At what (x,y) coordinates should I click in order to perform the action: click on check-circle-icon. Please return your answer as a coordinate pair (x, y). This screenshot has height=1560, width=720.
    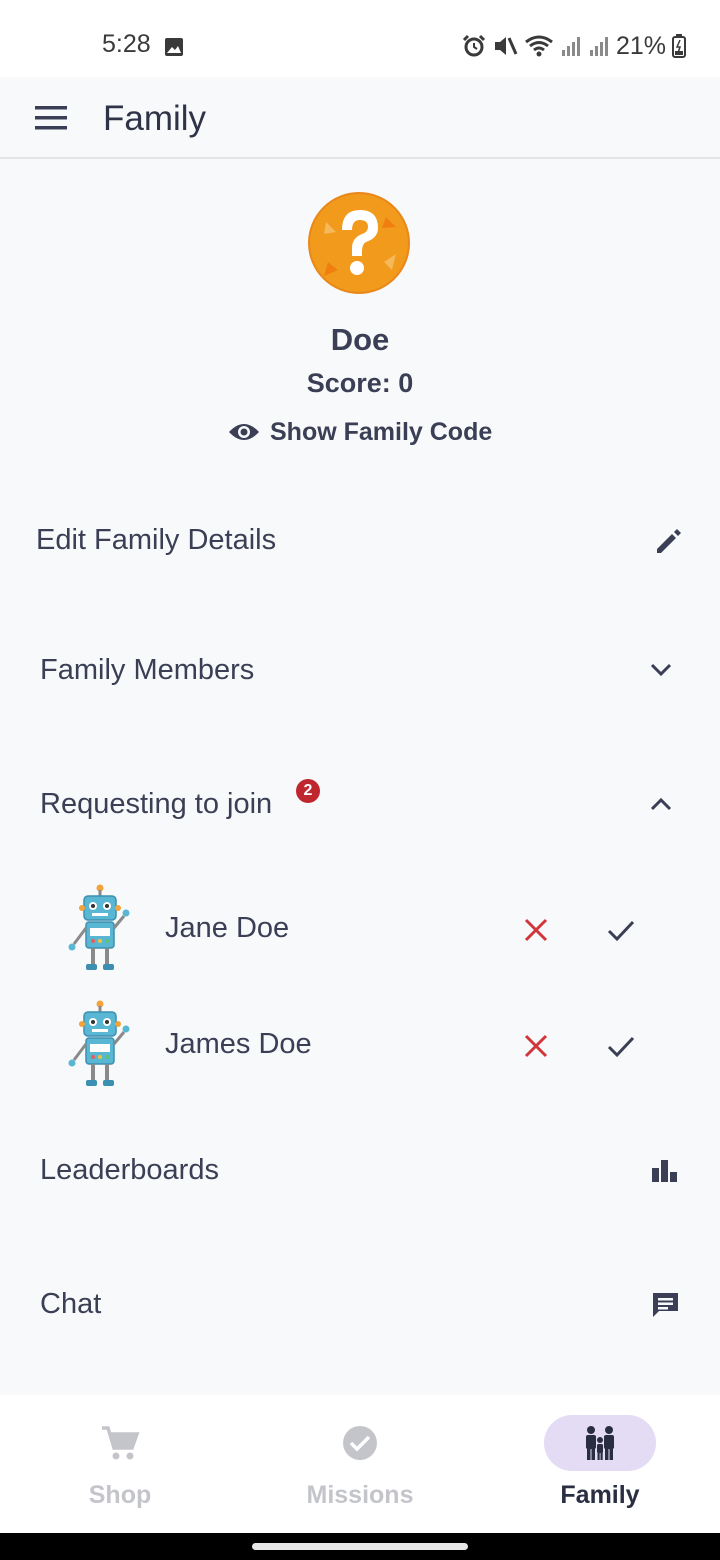
    Looking at the image, I should click on (360, 1443).